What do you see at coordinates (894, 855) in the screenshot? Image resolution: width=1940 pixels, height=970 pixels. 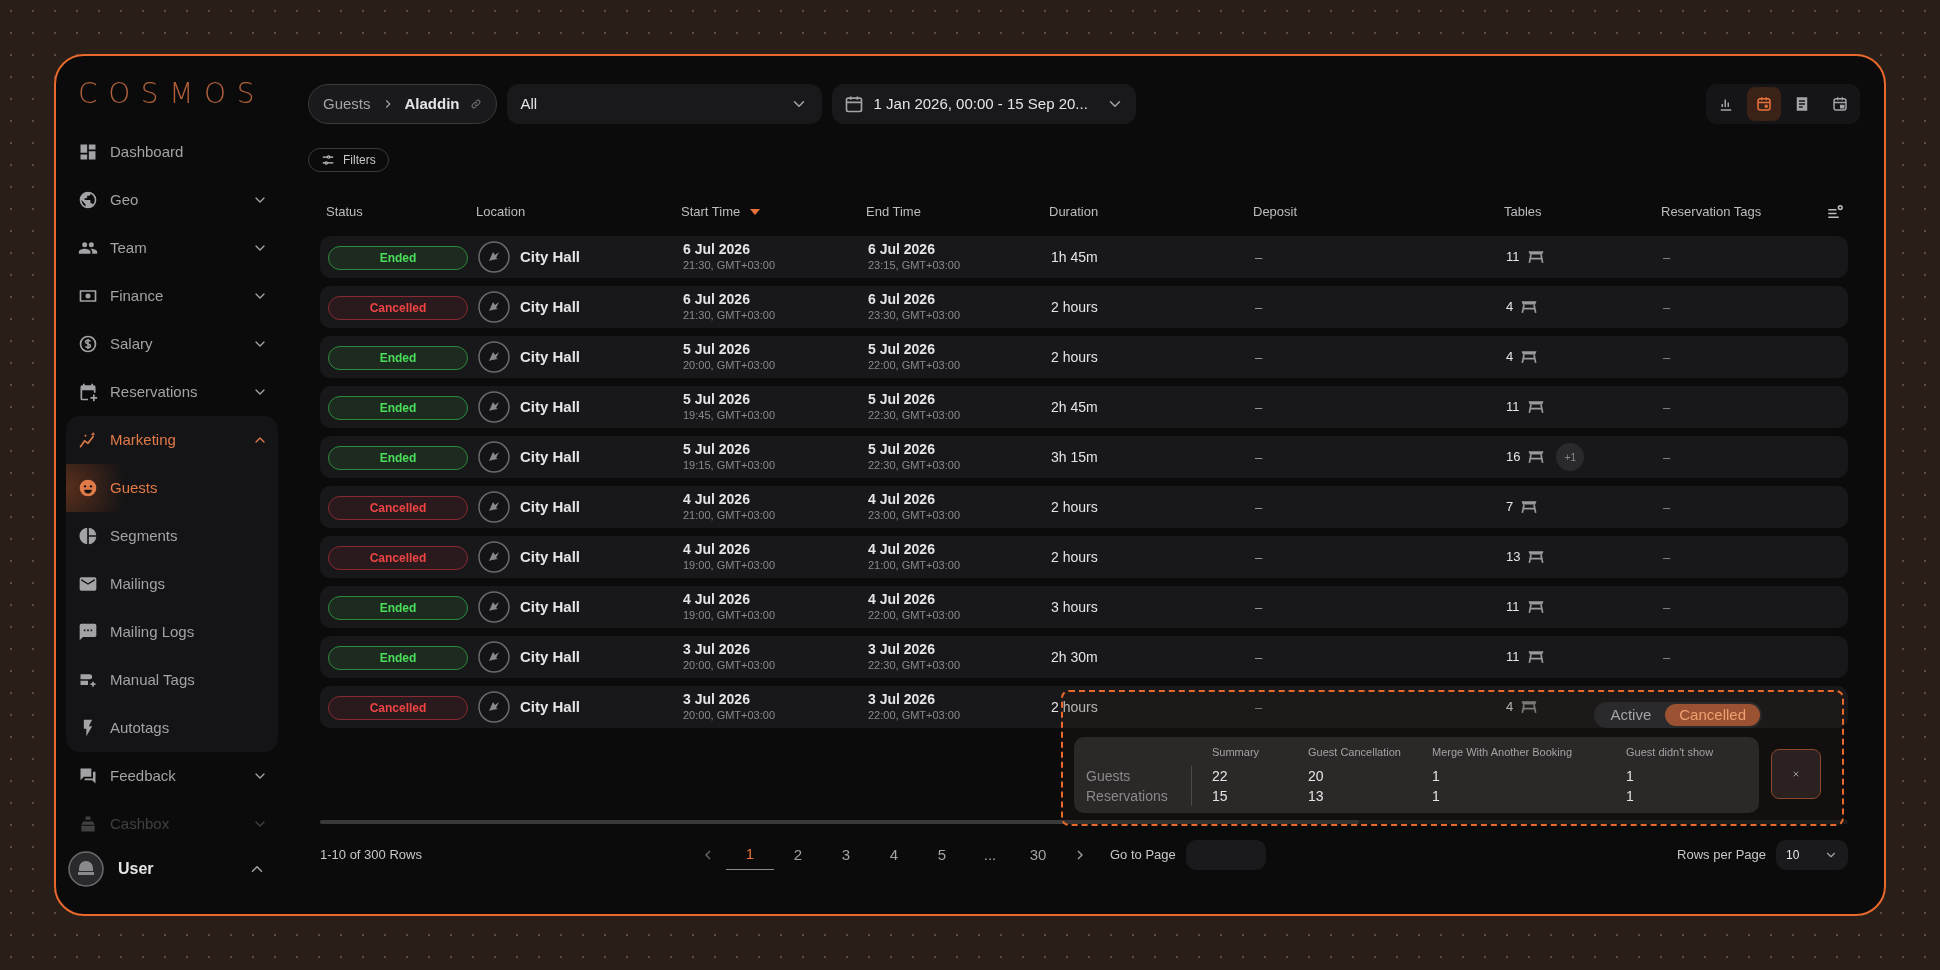 I see `page-button: 4` at bounding box center [894, 855].